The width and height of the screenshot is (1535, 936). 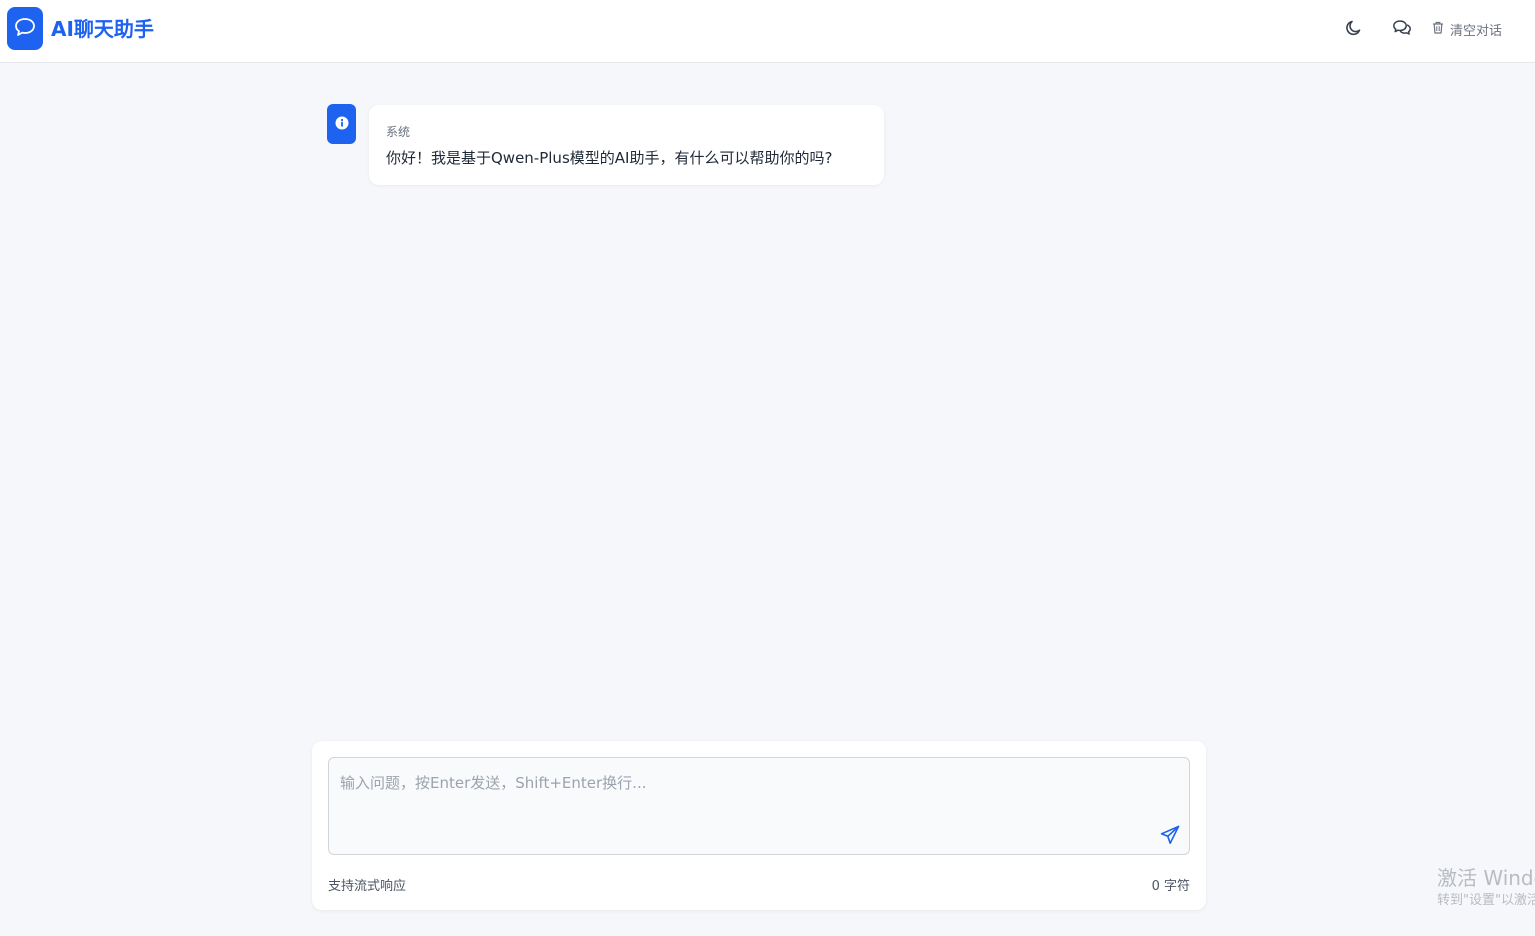 What do you see at coordinates (1476, 31) in the screenshot?
I see `clear-conversation-label: 清空对话` at bounding box center [1476, 31].